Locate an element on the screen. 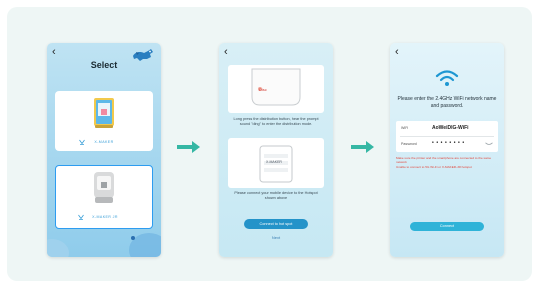 The height and width of the screenshot is (287, 539). next-link: Next is located at coordinates (276, 237).